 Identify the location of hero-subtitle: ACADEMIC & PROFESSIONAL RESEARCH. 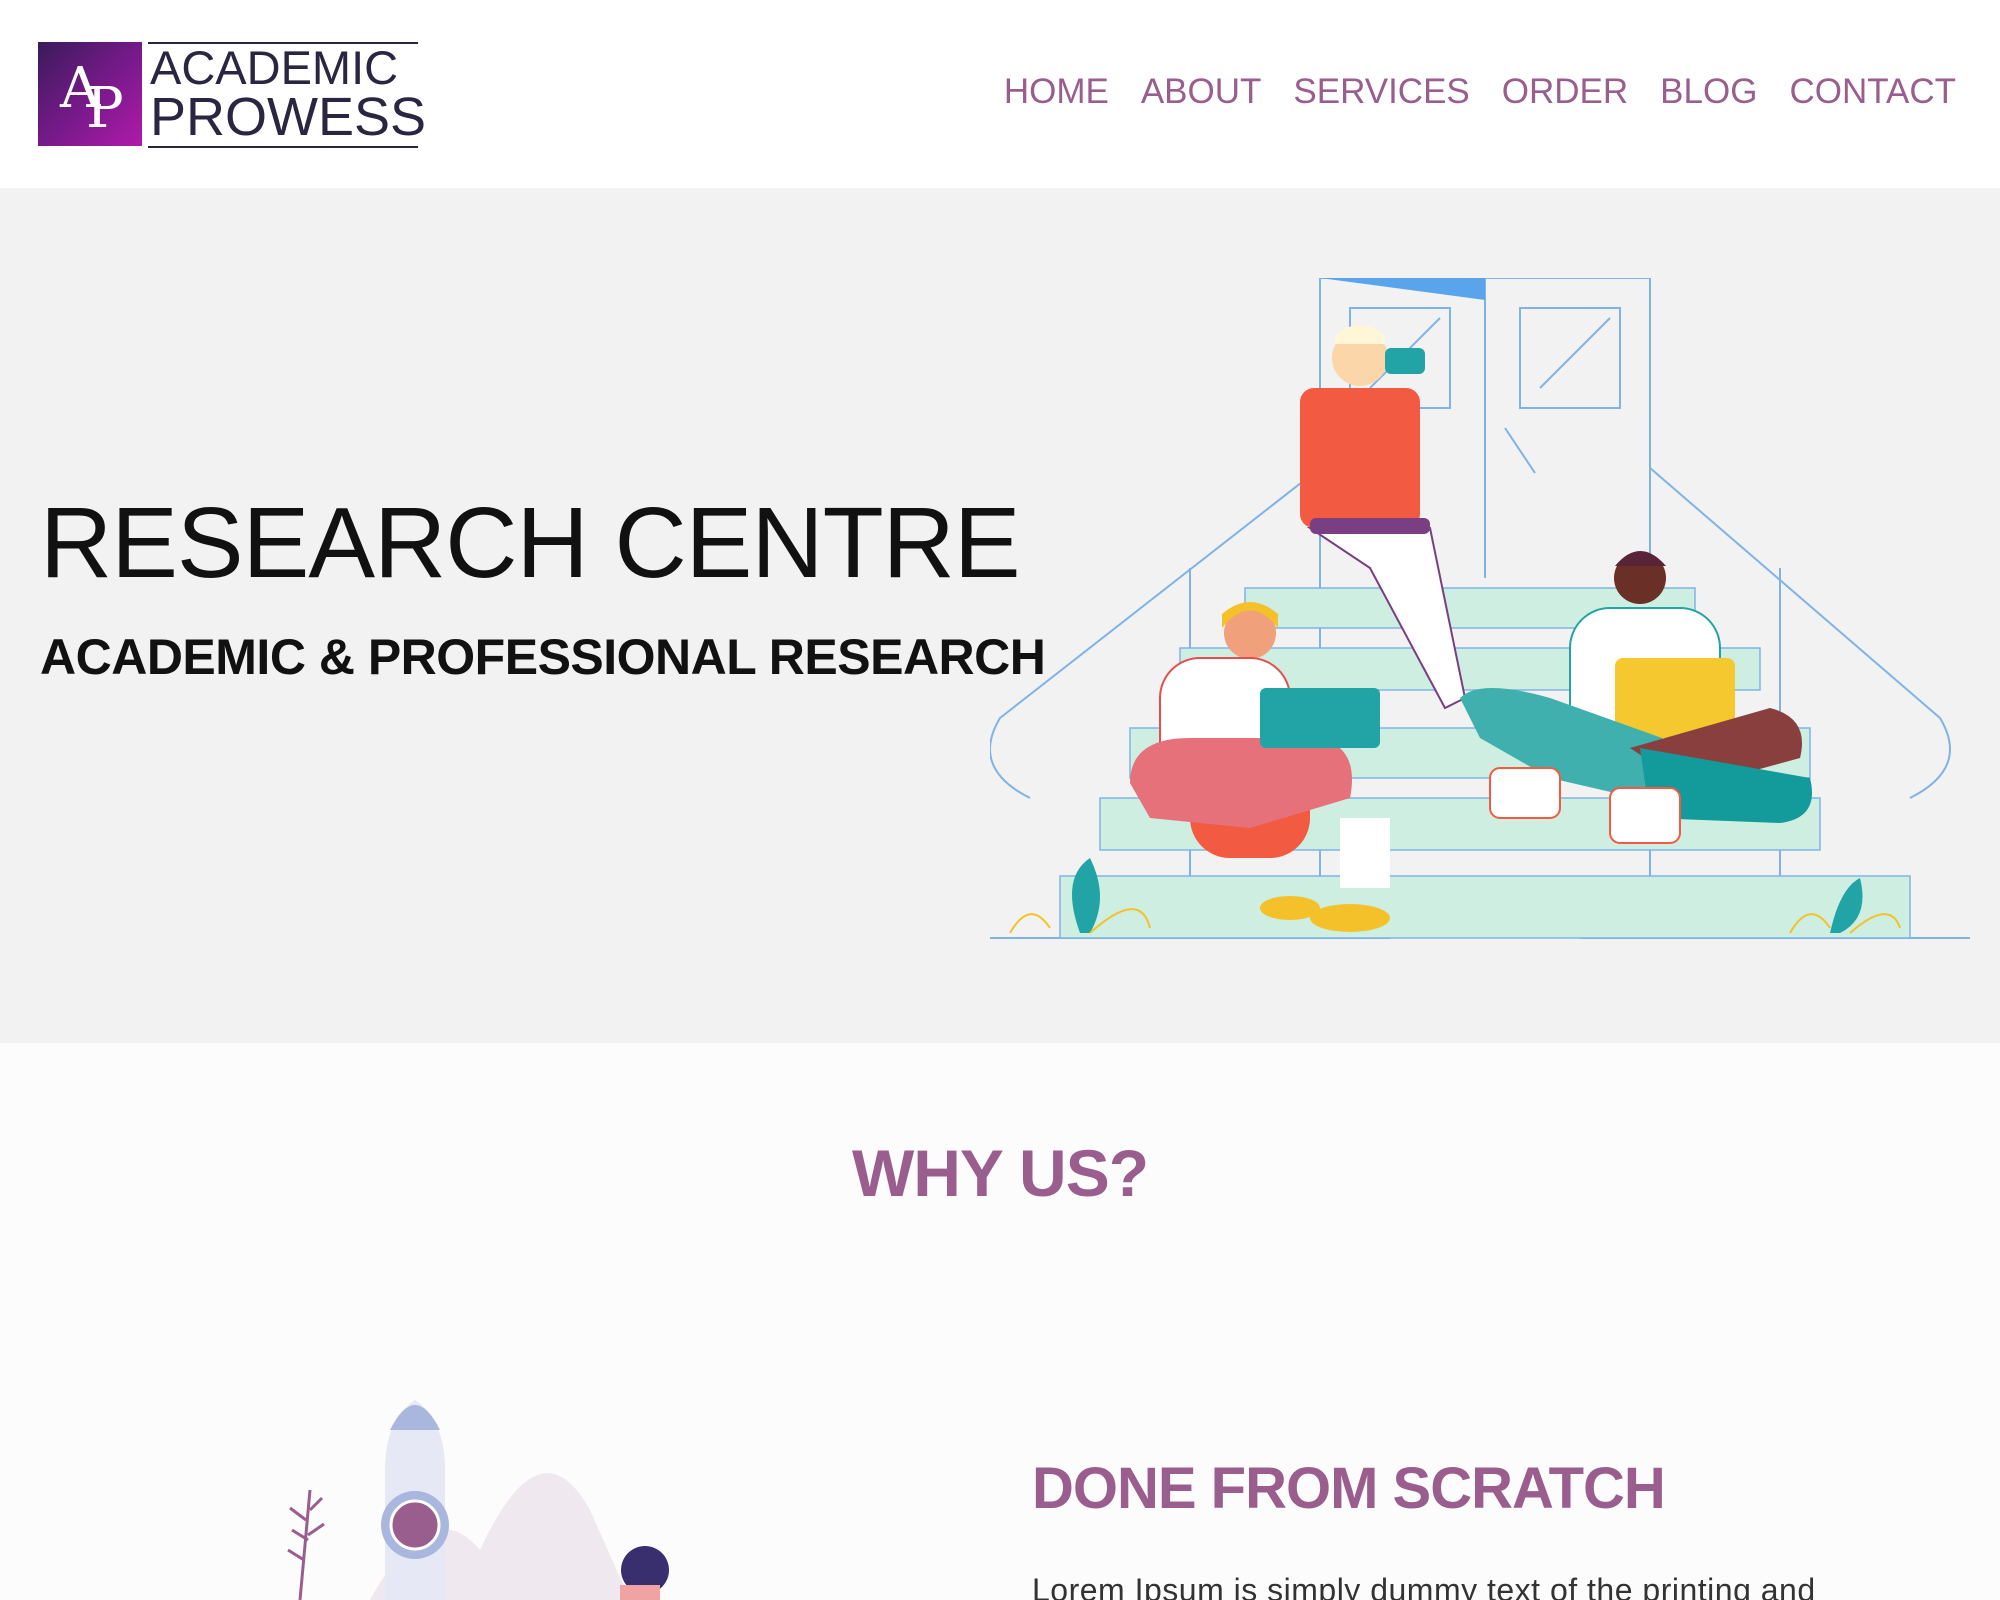
(543, 657).